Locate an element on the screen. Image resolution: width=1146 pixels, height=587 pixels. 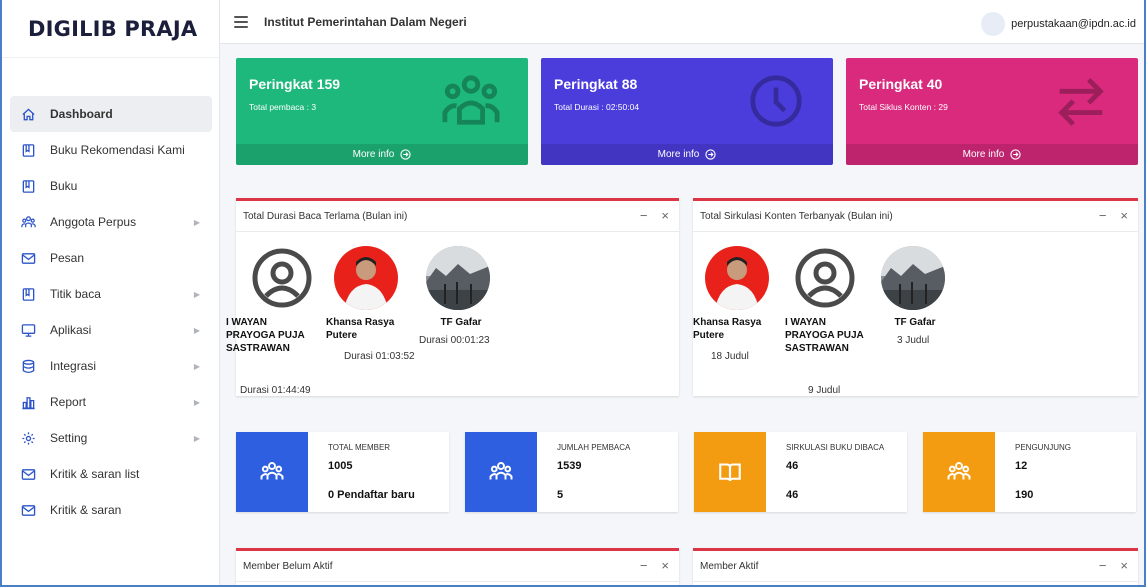
info-box-total-member: TOTAL MEMBER 1005 0 Pendaftar baru is located at coordinates (342, 472).